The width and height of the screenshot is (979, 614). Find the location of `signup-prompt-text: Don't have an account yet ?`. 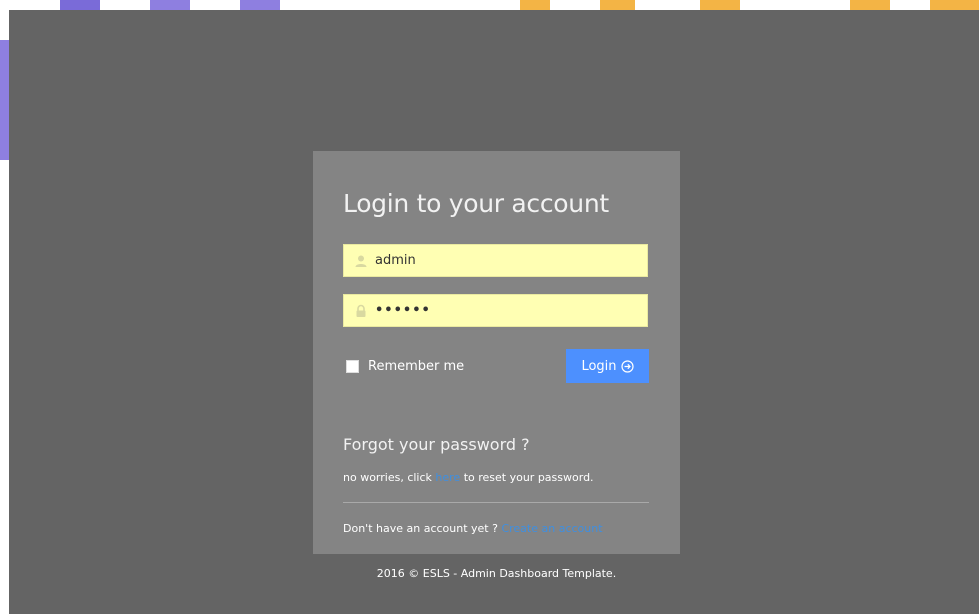

signup-prompt-text: Don't have an account yet ? is located at coordinates (422, 528).